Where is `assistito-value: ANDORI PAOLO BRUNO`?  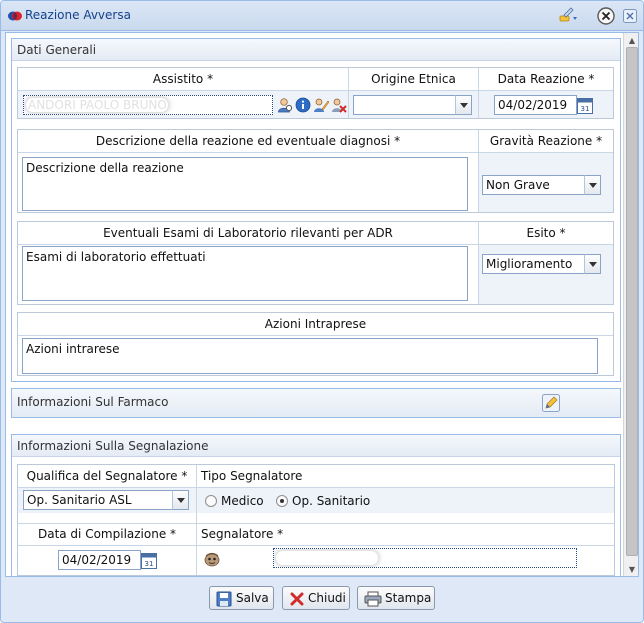
assistito-value: ANDORI PAOLO BRUNO is located at coordinates (97, 105).